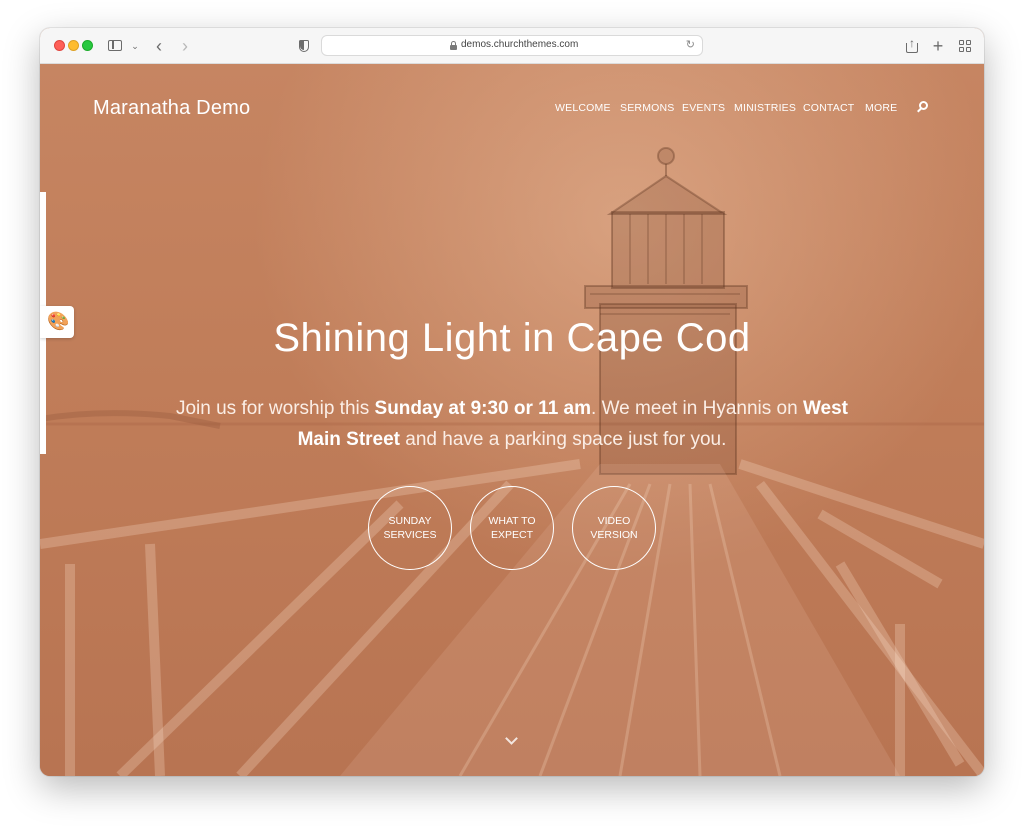 The height and width of the screenshot is (829, 1024). Describe the element at coordinates (185, 46) in the screenshot. I see `forward-icon: ›` at that location.